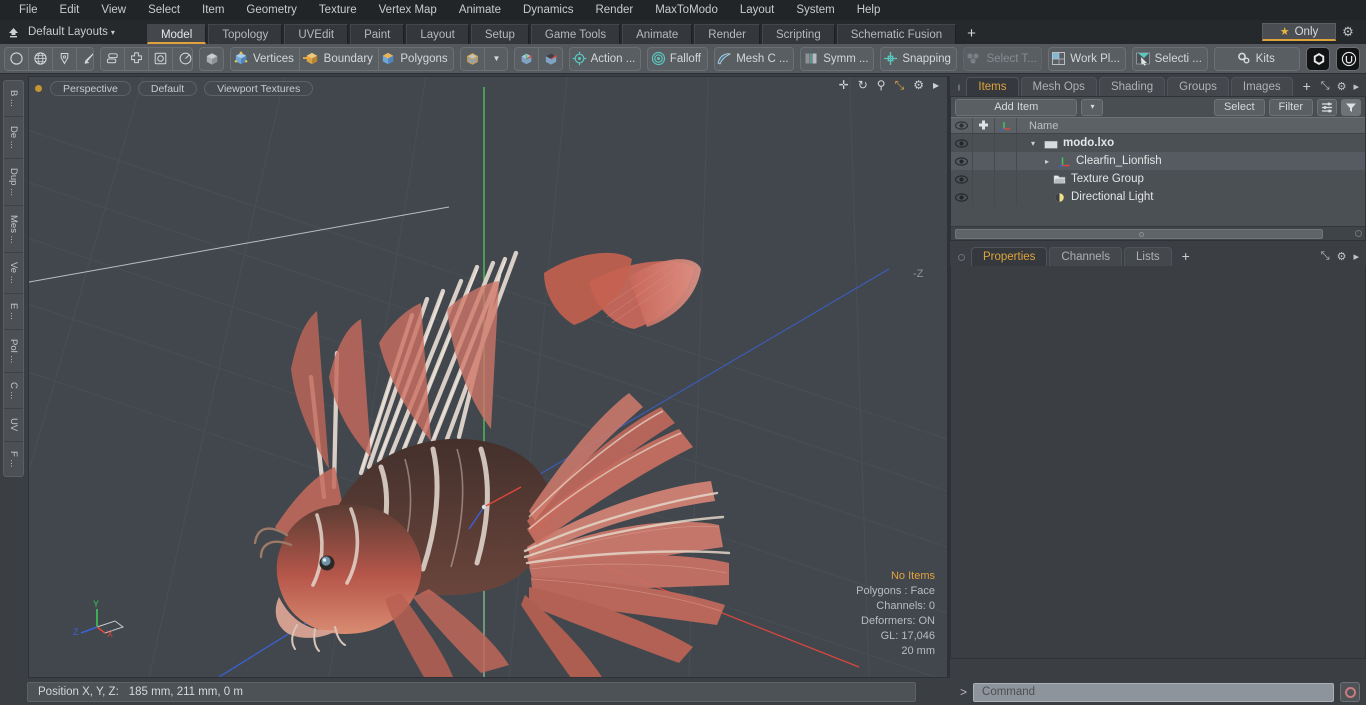 The height and width of the screenshot is (705, 1366). What do you see at coordinates (1348, 32) in the screenshot?
I see `gear-icon: ⚙` at bounding box center [1348, 32].